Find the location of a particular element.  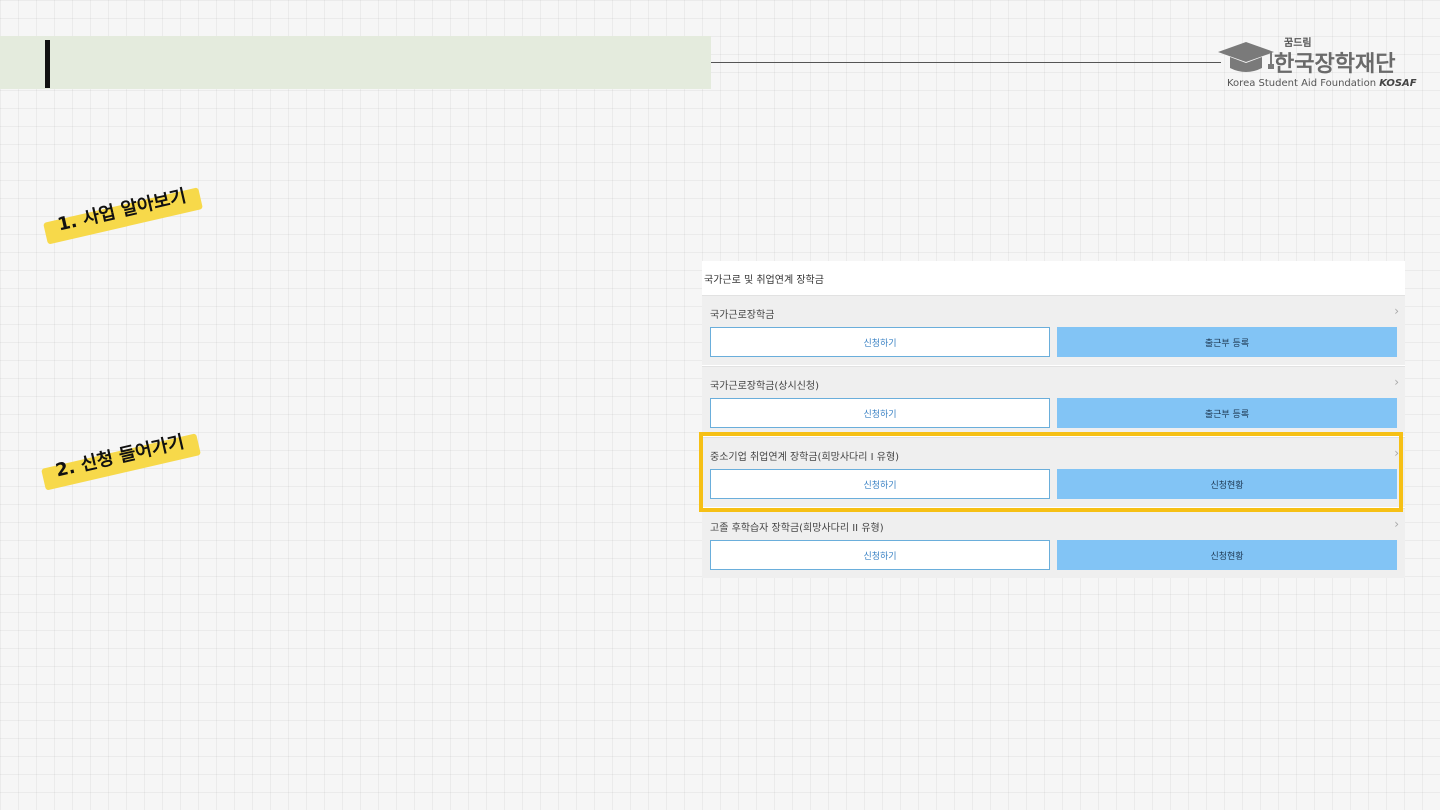

step-2-text: 2. 신청 들어가기 is located at coordinates (120, 456).